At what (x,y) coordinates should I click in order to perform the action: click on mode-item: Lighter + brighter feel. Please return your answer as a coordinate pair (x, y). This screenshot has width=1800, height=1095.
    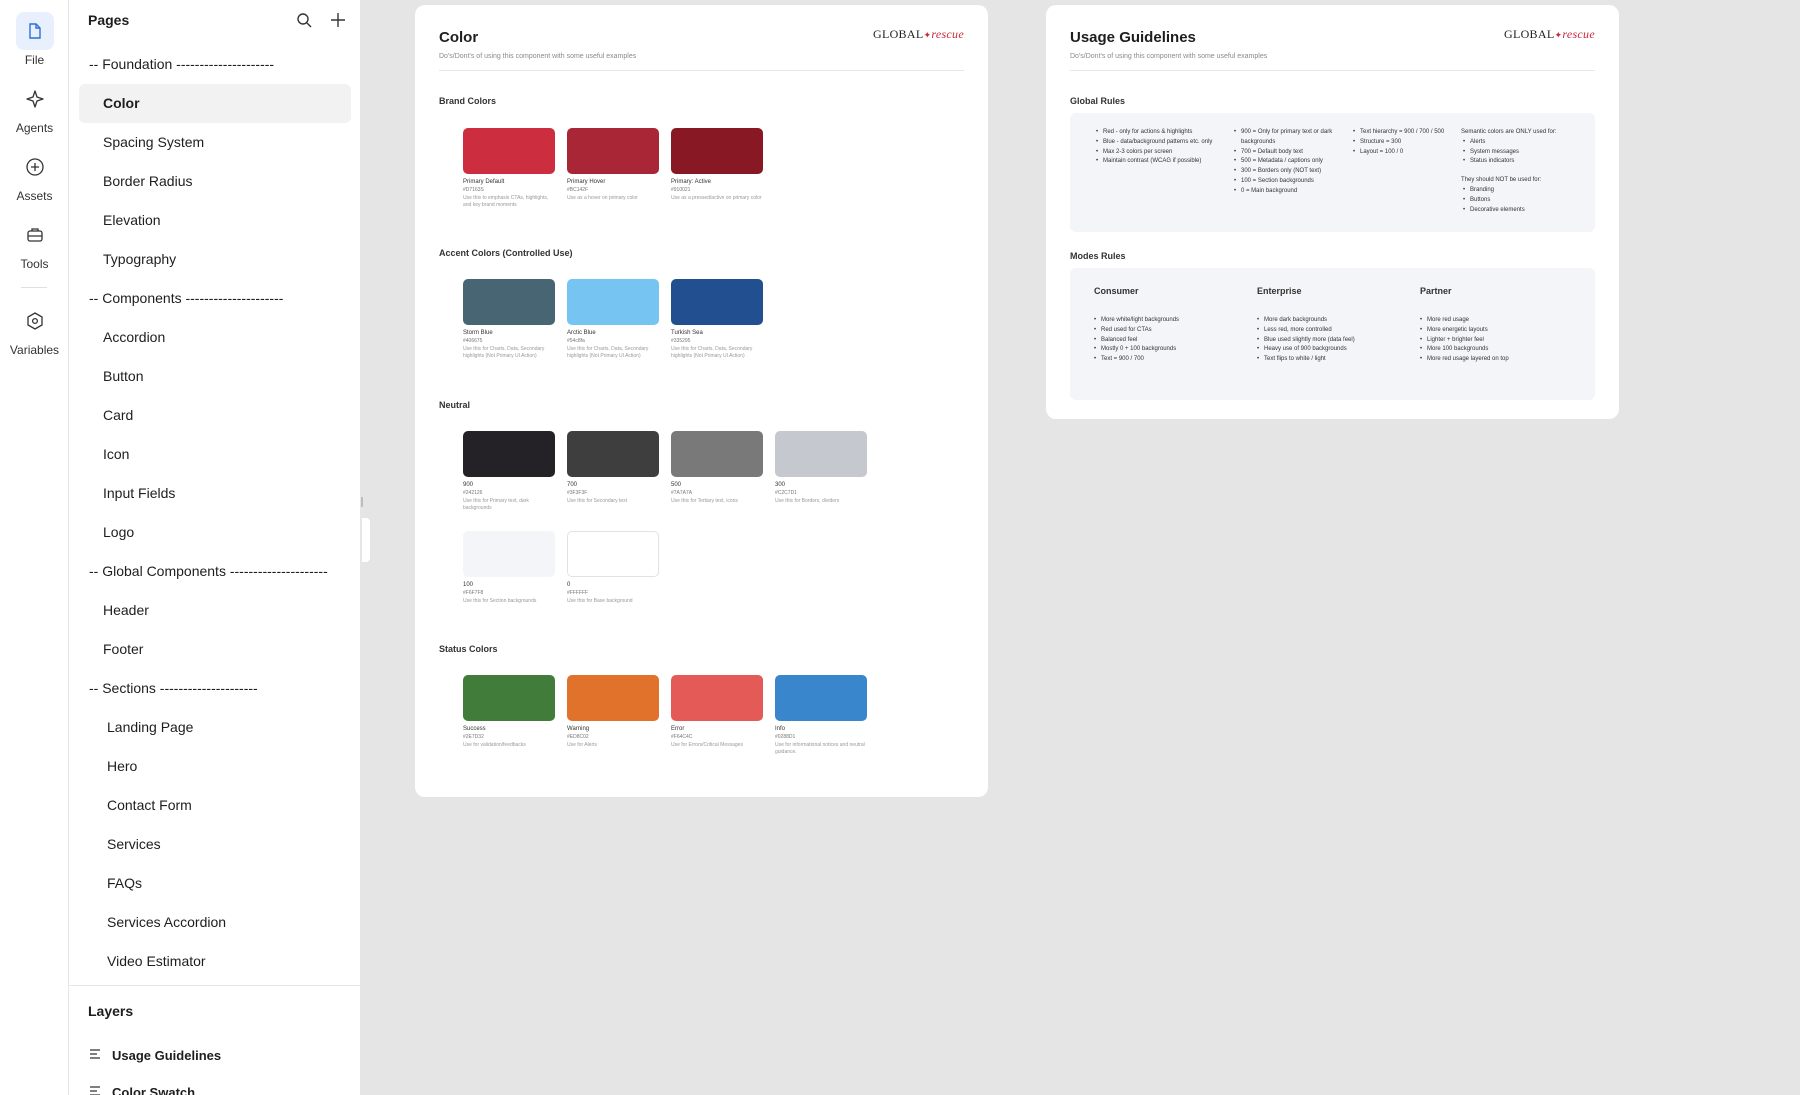
    Looking at the image, I should click on (1495, 341).